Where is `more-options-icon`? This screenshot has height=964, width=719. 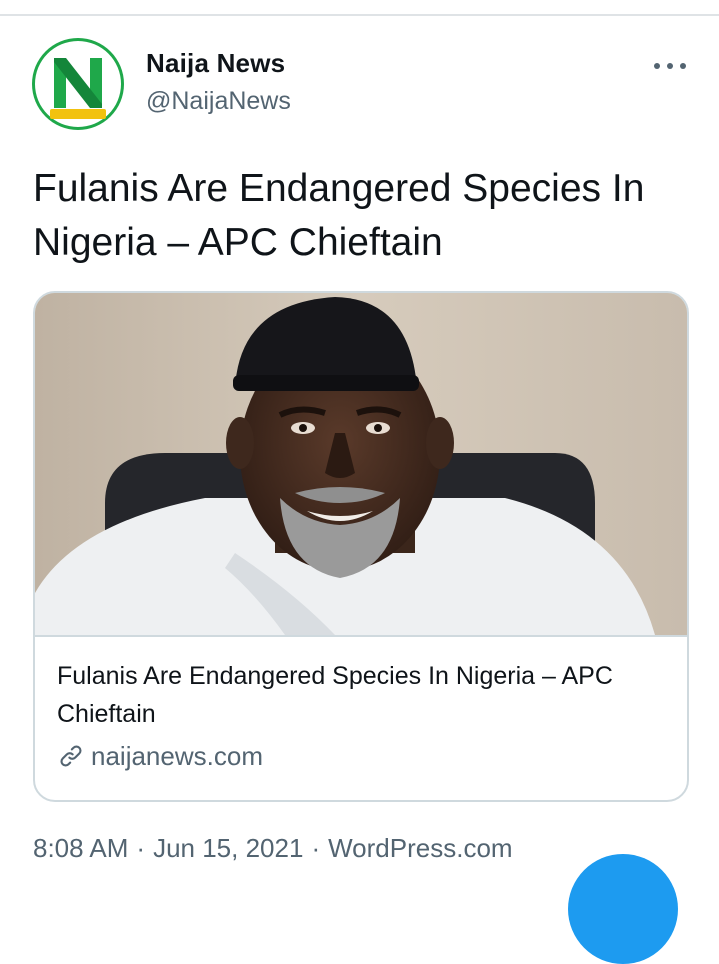 more-options-icon is located at coordinates (670, 66).